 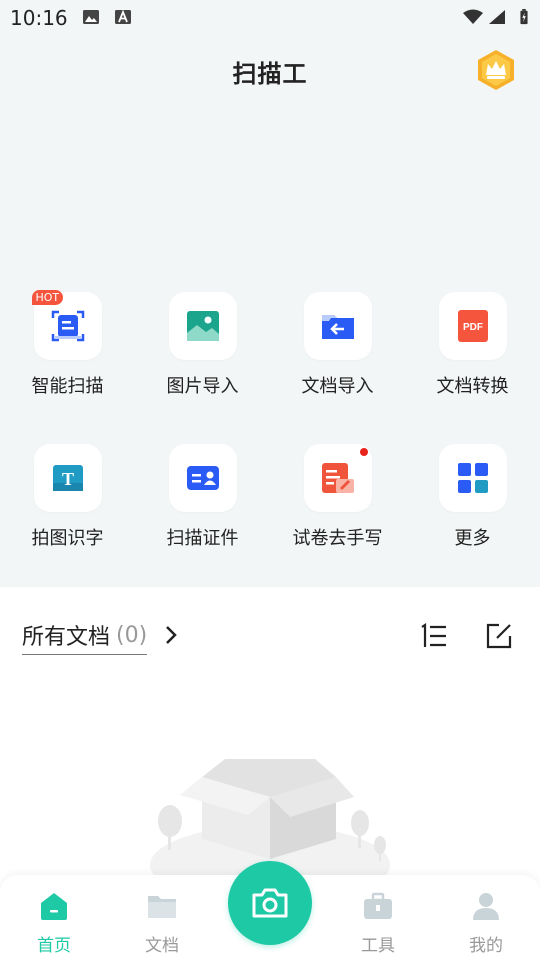 What do you see at coordinates (54, 946) in the screenshot?
I see `tab-label: 首页` at bounding box center [54, 946].